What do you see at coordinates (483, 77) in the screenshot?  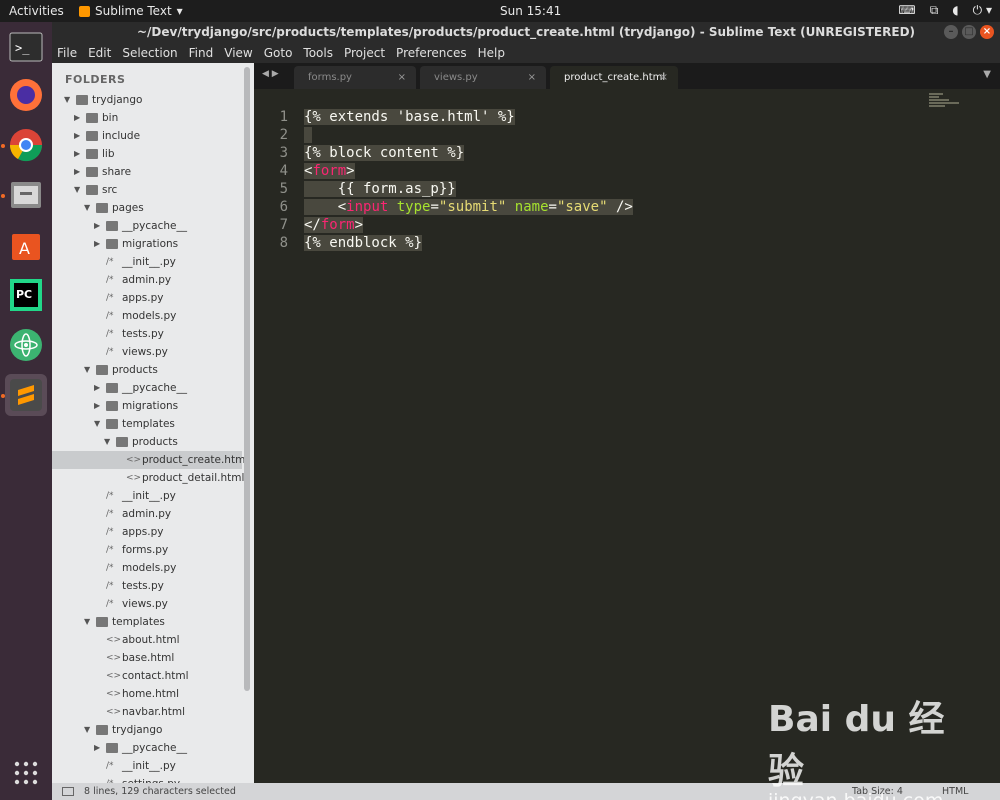 I see `tab-views-py: views.py ×` at bounding box center [483, 77].